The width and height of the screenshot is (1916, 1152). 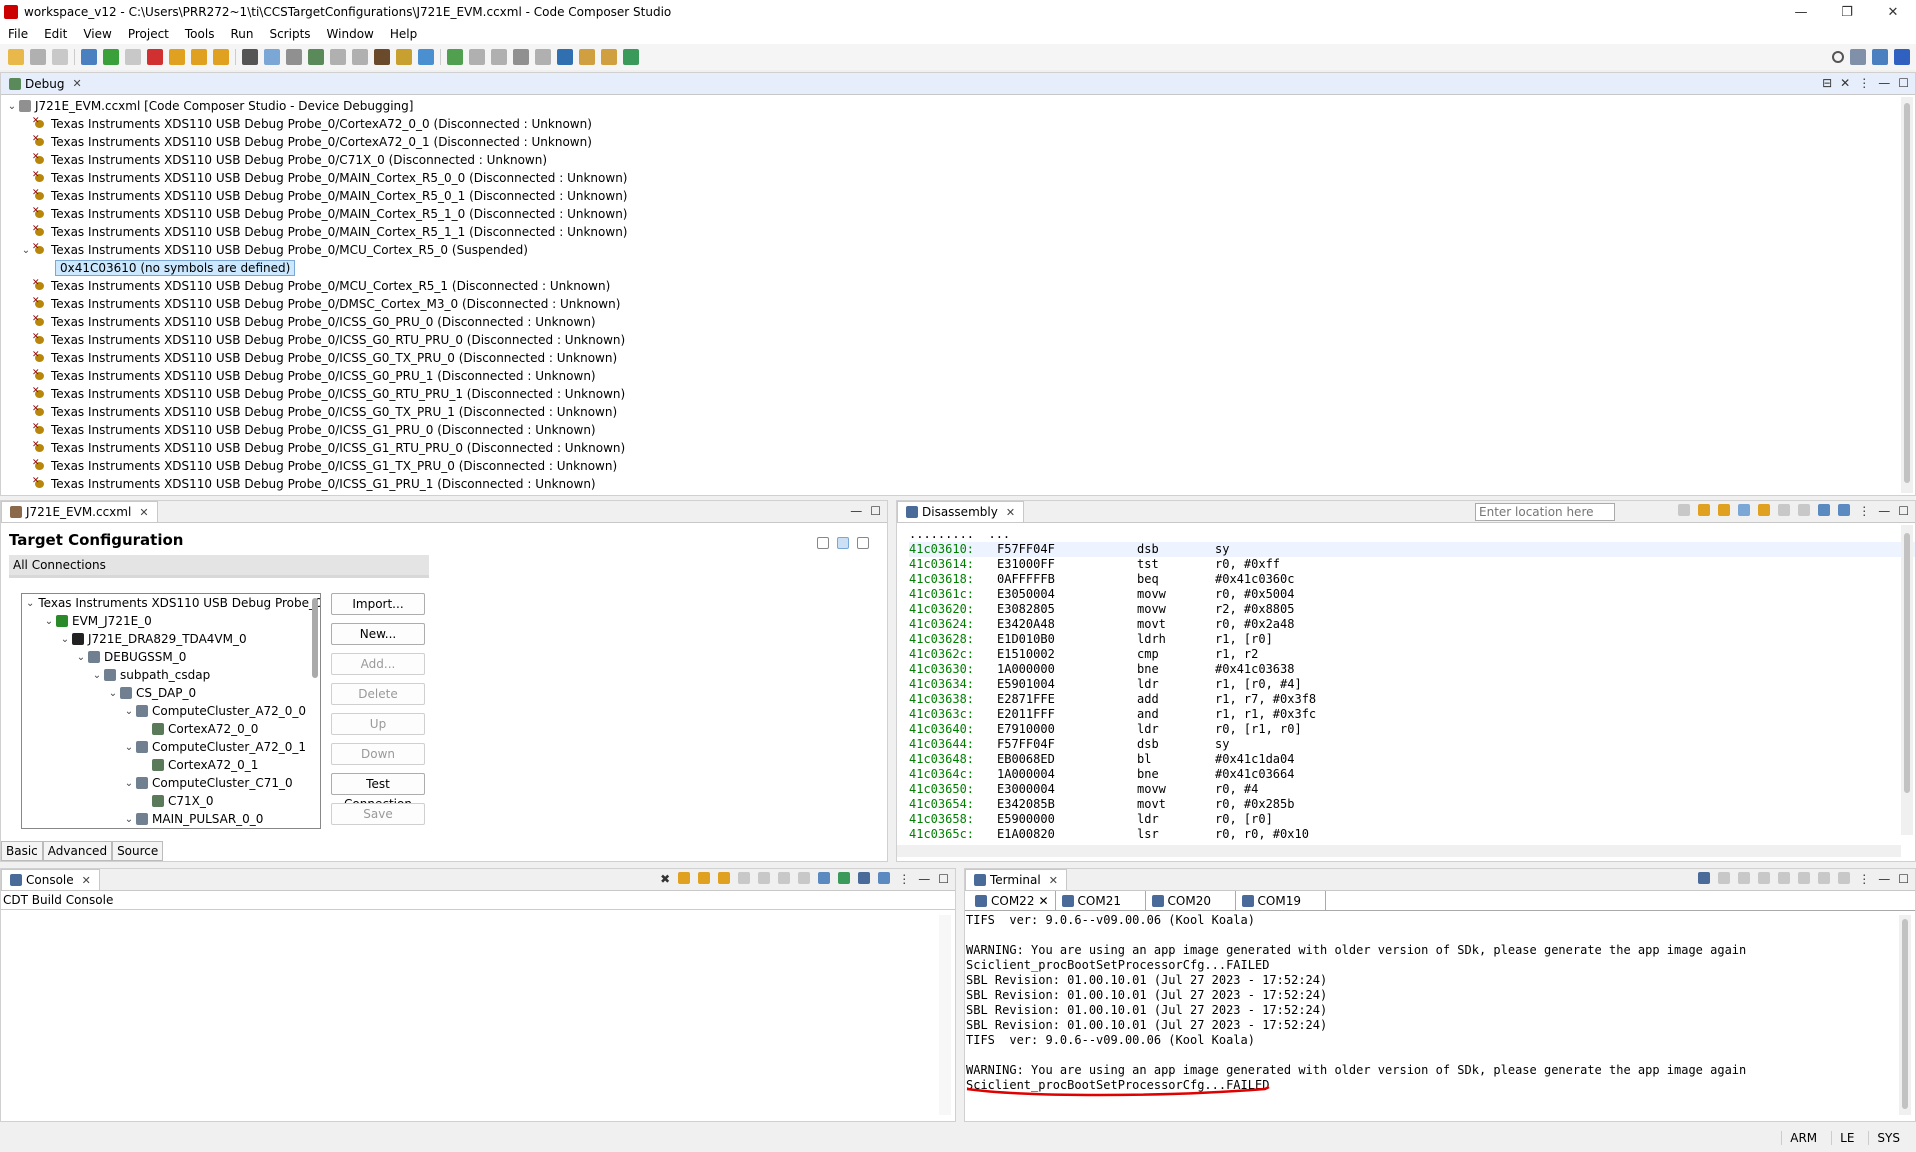 What do you see at coordinates (55, 34) in the screenshot?
I see `menu-edit: Edit` at bounding box center [55, 34].